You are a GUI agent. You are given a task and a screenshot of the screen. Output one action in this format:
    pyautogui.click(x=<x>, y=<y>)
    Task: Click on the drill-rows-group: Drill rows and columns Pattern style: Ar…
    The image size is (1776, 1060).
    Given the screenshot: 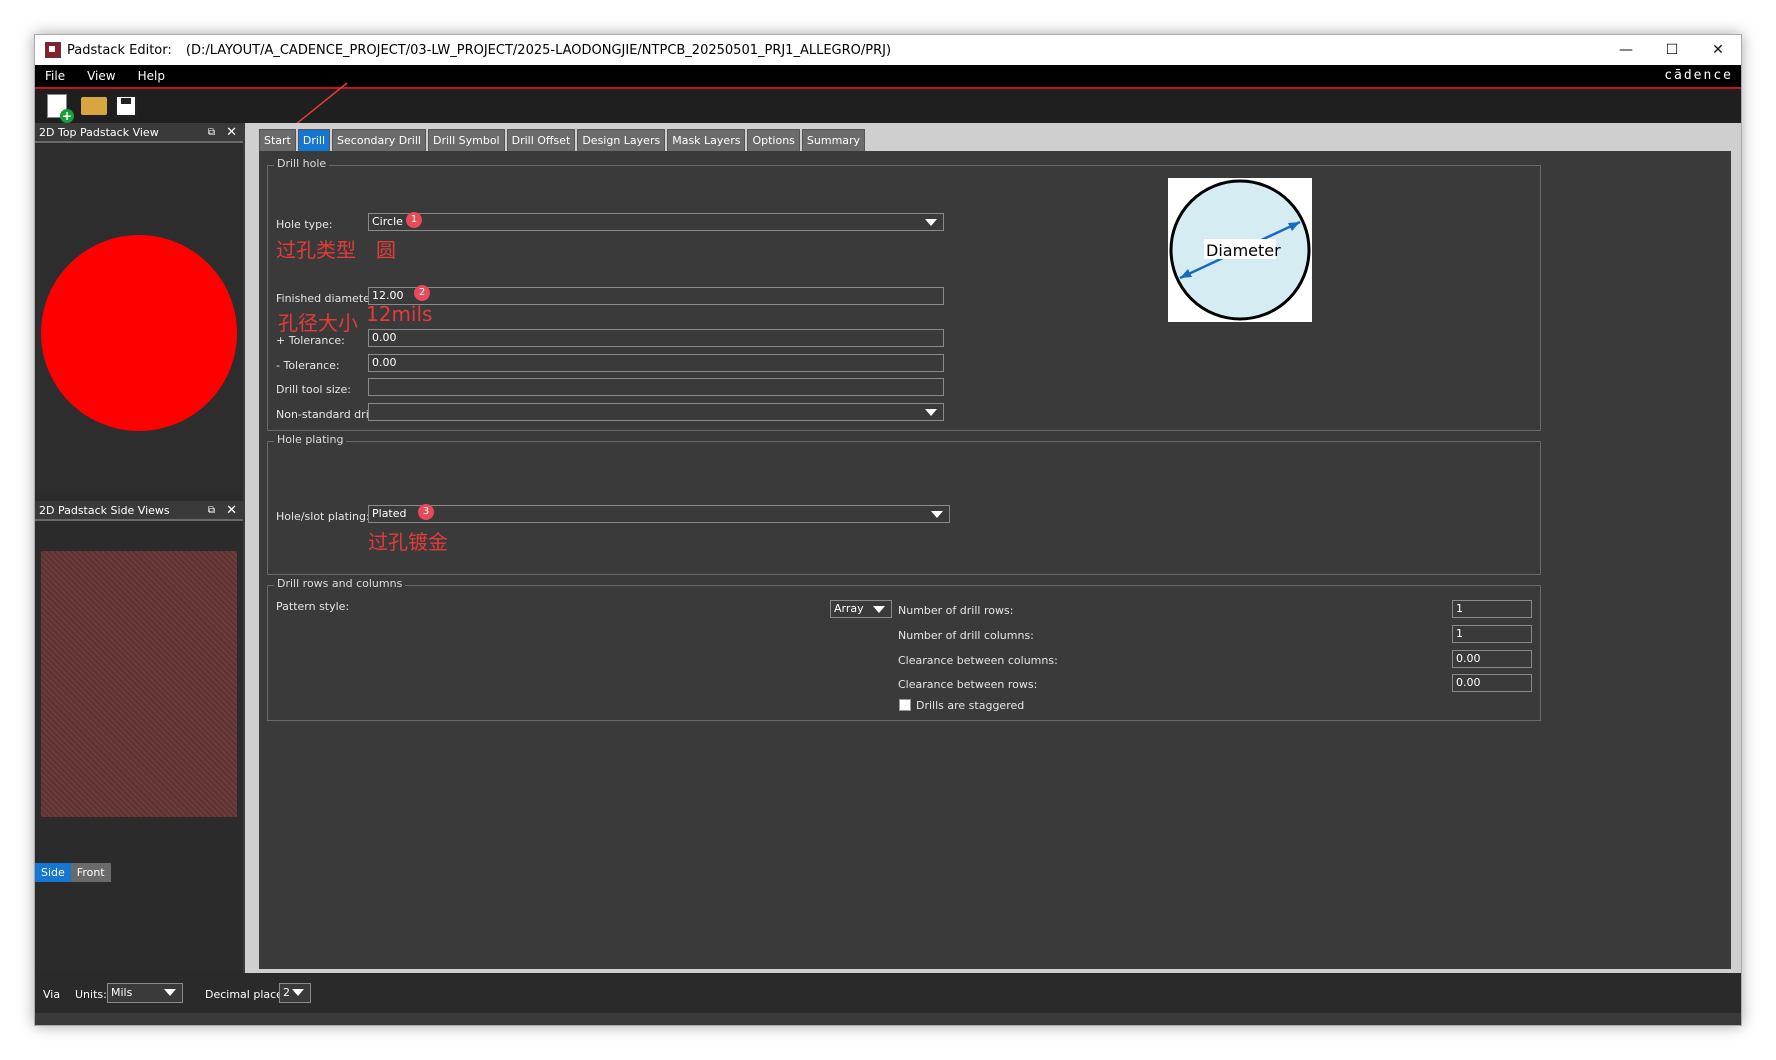 What is the action you would take?
    pyautogui.click(x=904, y=649)
    